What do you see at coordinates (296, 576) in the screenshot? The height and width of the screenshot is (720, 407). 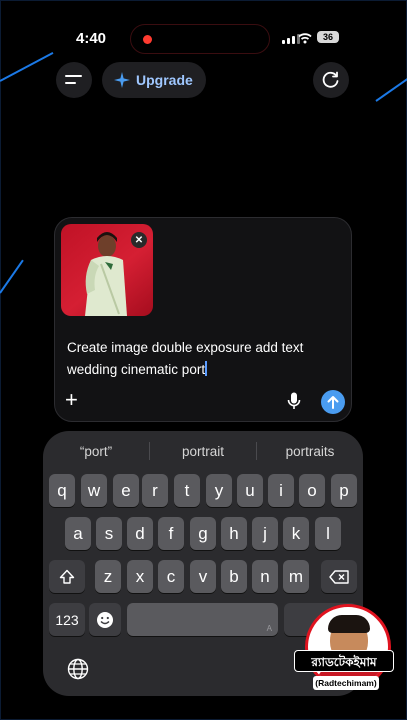 I see `key: m` at bounding box center [296, 576].